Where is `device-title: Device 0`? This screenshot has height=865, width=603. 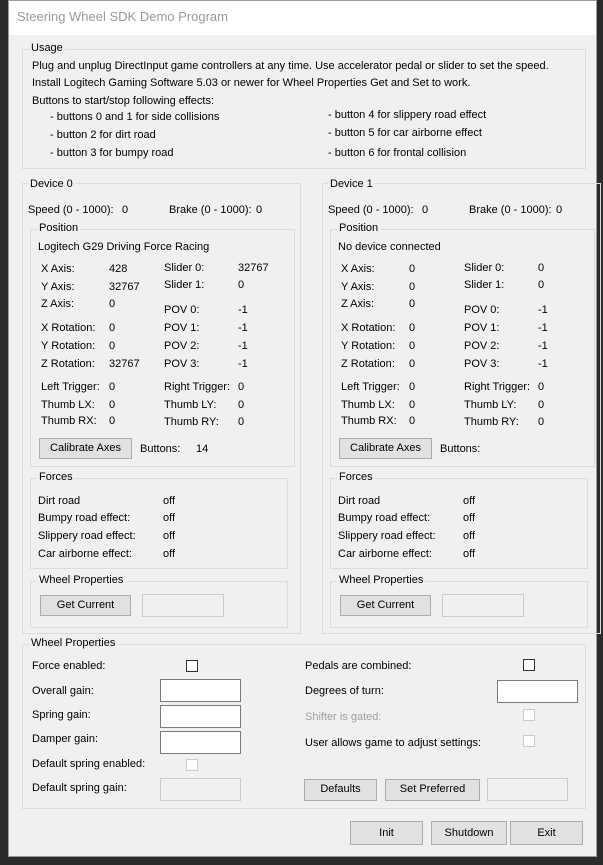
device-title: Device 0 is located at coordinates (51, 184).